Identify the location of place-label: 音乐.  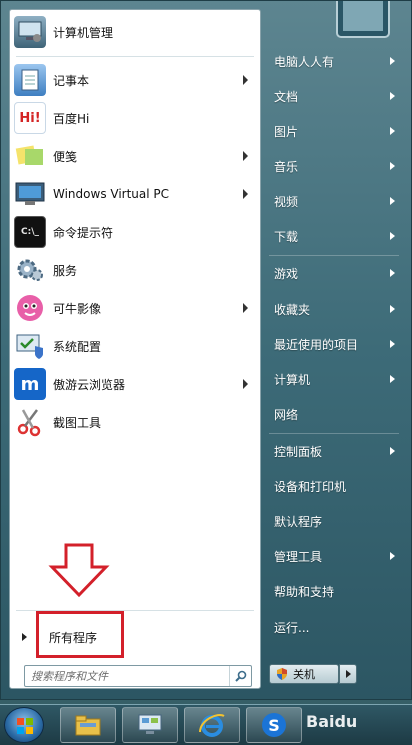
(286, 167).